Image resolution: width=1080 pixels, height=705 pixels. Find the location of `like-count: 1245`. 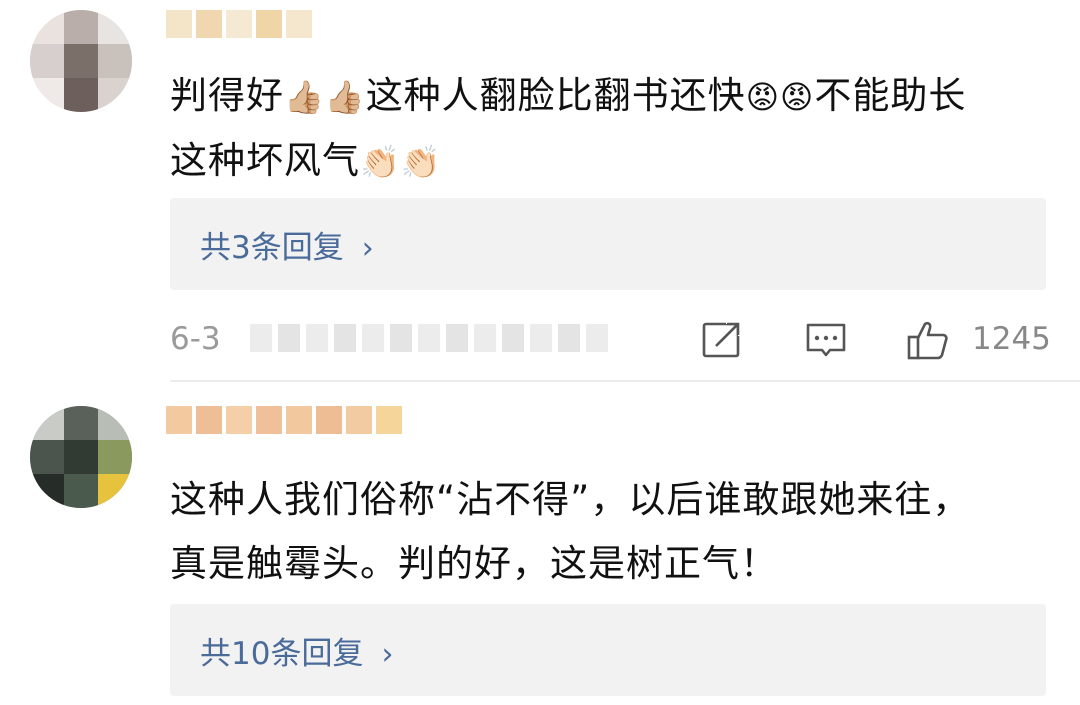

like-count: 1245 is located at coordinates (1011, 339).